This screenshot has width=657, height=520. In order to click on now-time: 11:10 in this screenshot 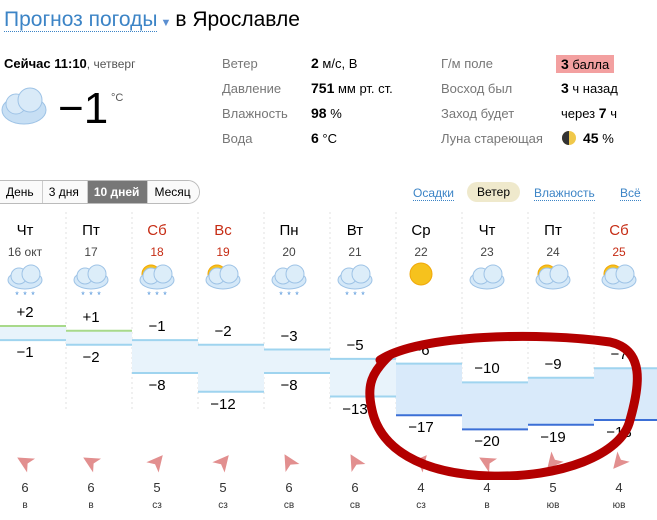, I will do `click(70, 63)`.